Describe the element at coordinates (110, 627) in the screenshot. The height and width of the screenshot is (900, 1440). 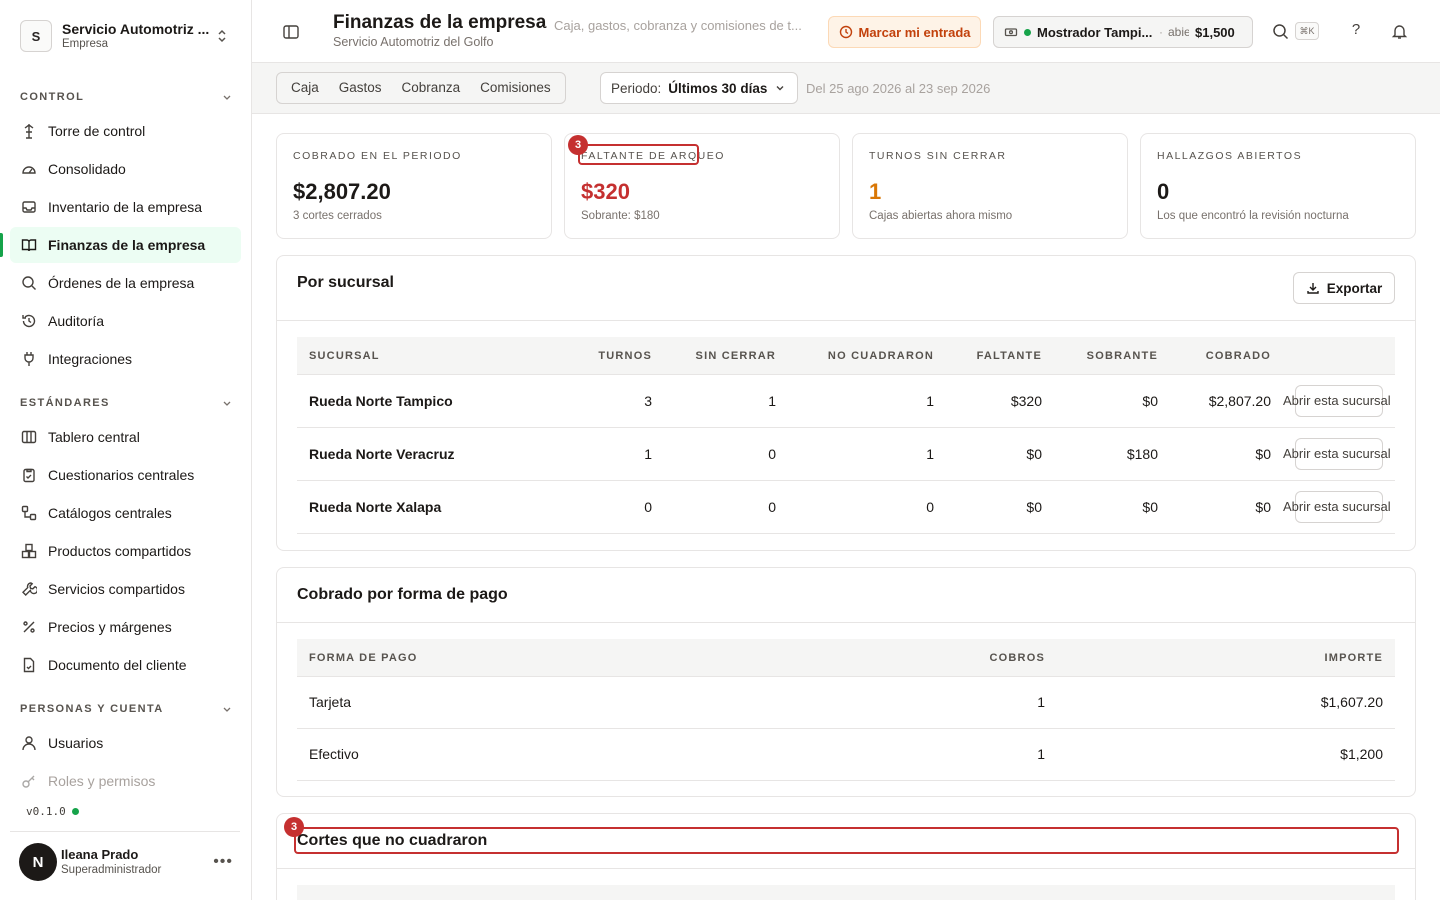
I see `sidebar-item-label: Precios y márgenes` at that location.